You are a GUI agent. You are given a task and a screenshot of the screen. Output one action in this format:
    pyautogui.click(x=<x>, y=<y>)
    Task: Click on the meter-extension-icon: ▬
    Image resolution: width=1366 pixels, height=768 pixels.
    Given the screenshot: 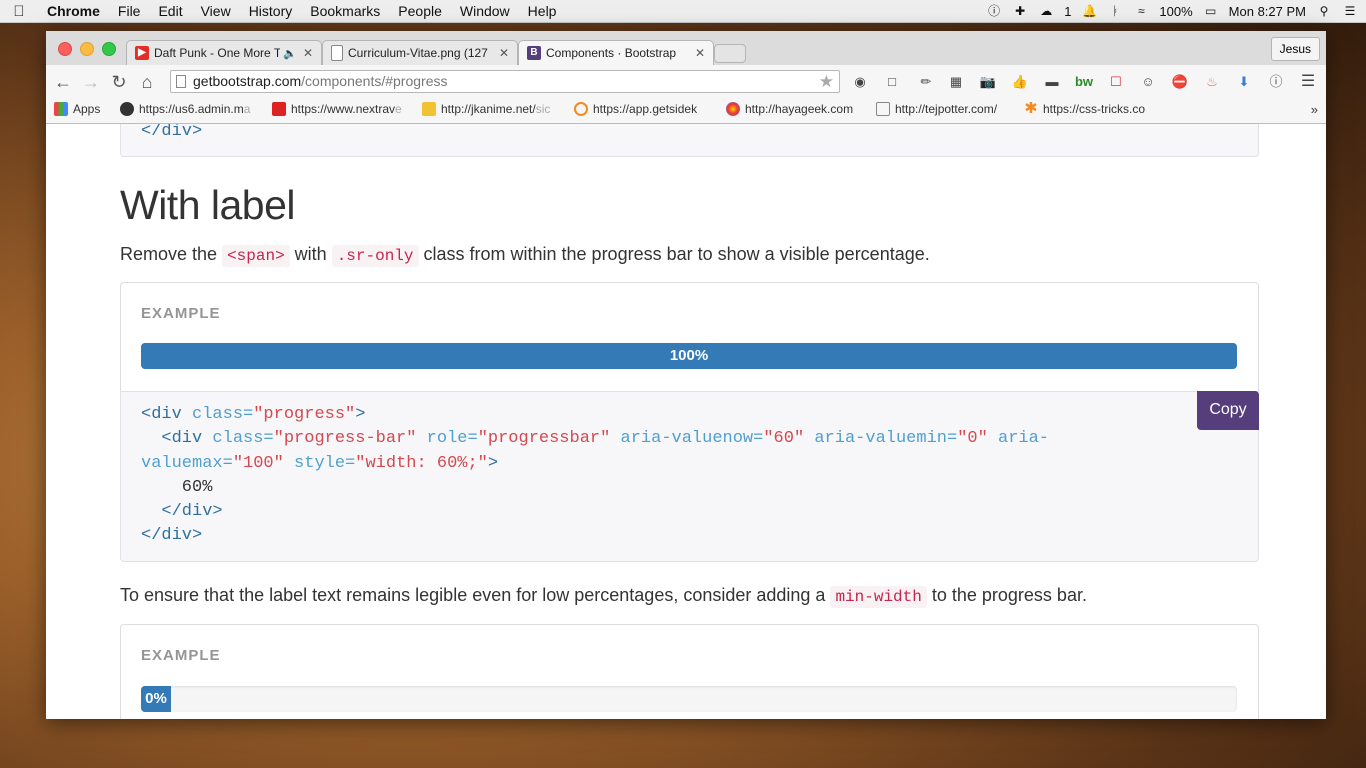 What is the action you would take?
    pyautogui.click(x=1052, y=82)
    